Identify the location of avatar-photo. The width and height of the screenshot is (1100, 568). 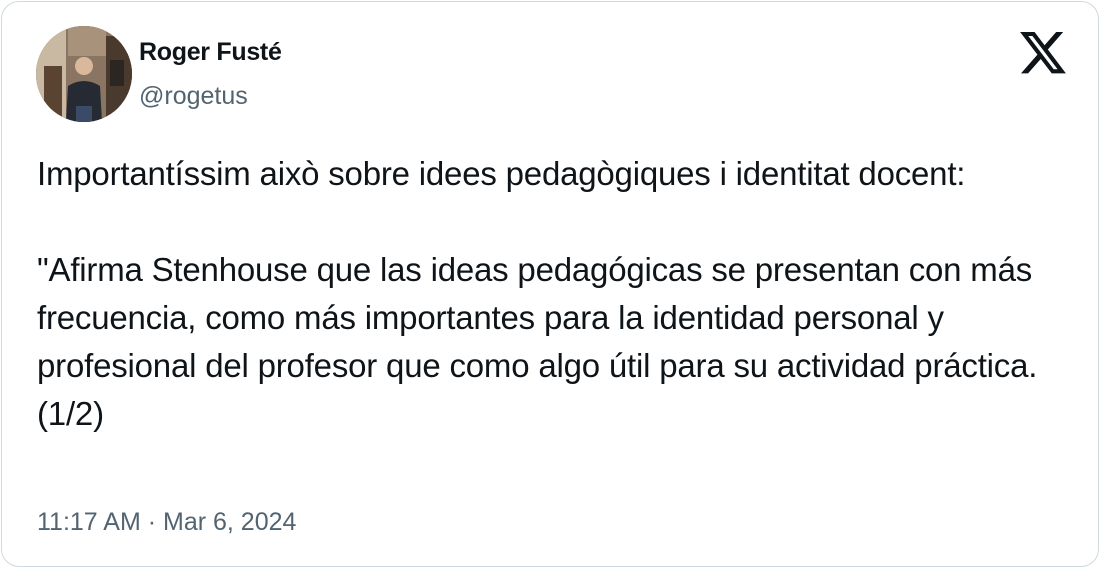
(84, 74).